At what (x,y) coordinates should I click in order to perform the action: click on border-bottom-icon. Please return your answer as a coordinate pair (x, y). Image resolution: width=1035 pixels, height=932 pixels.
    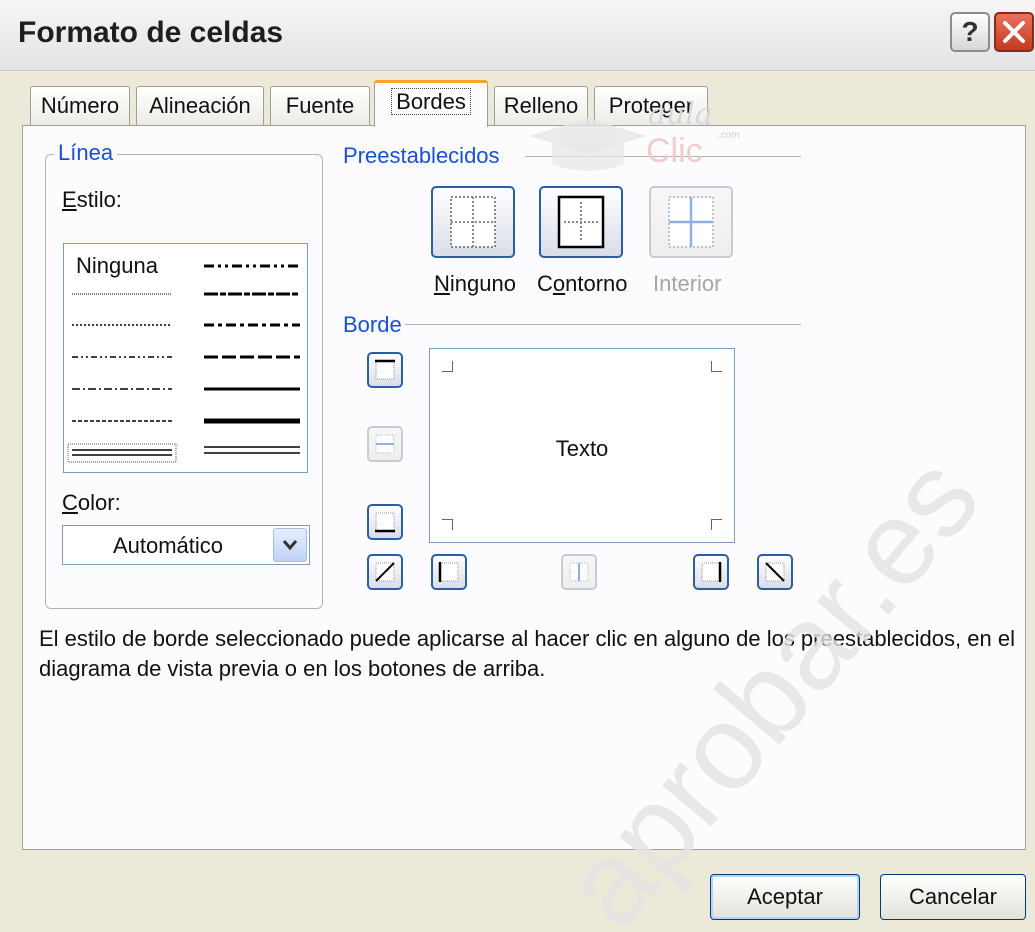
    Looking at the image, I should click on (385, 522).